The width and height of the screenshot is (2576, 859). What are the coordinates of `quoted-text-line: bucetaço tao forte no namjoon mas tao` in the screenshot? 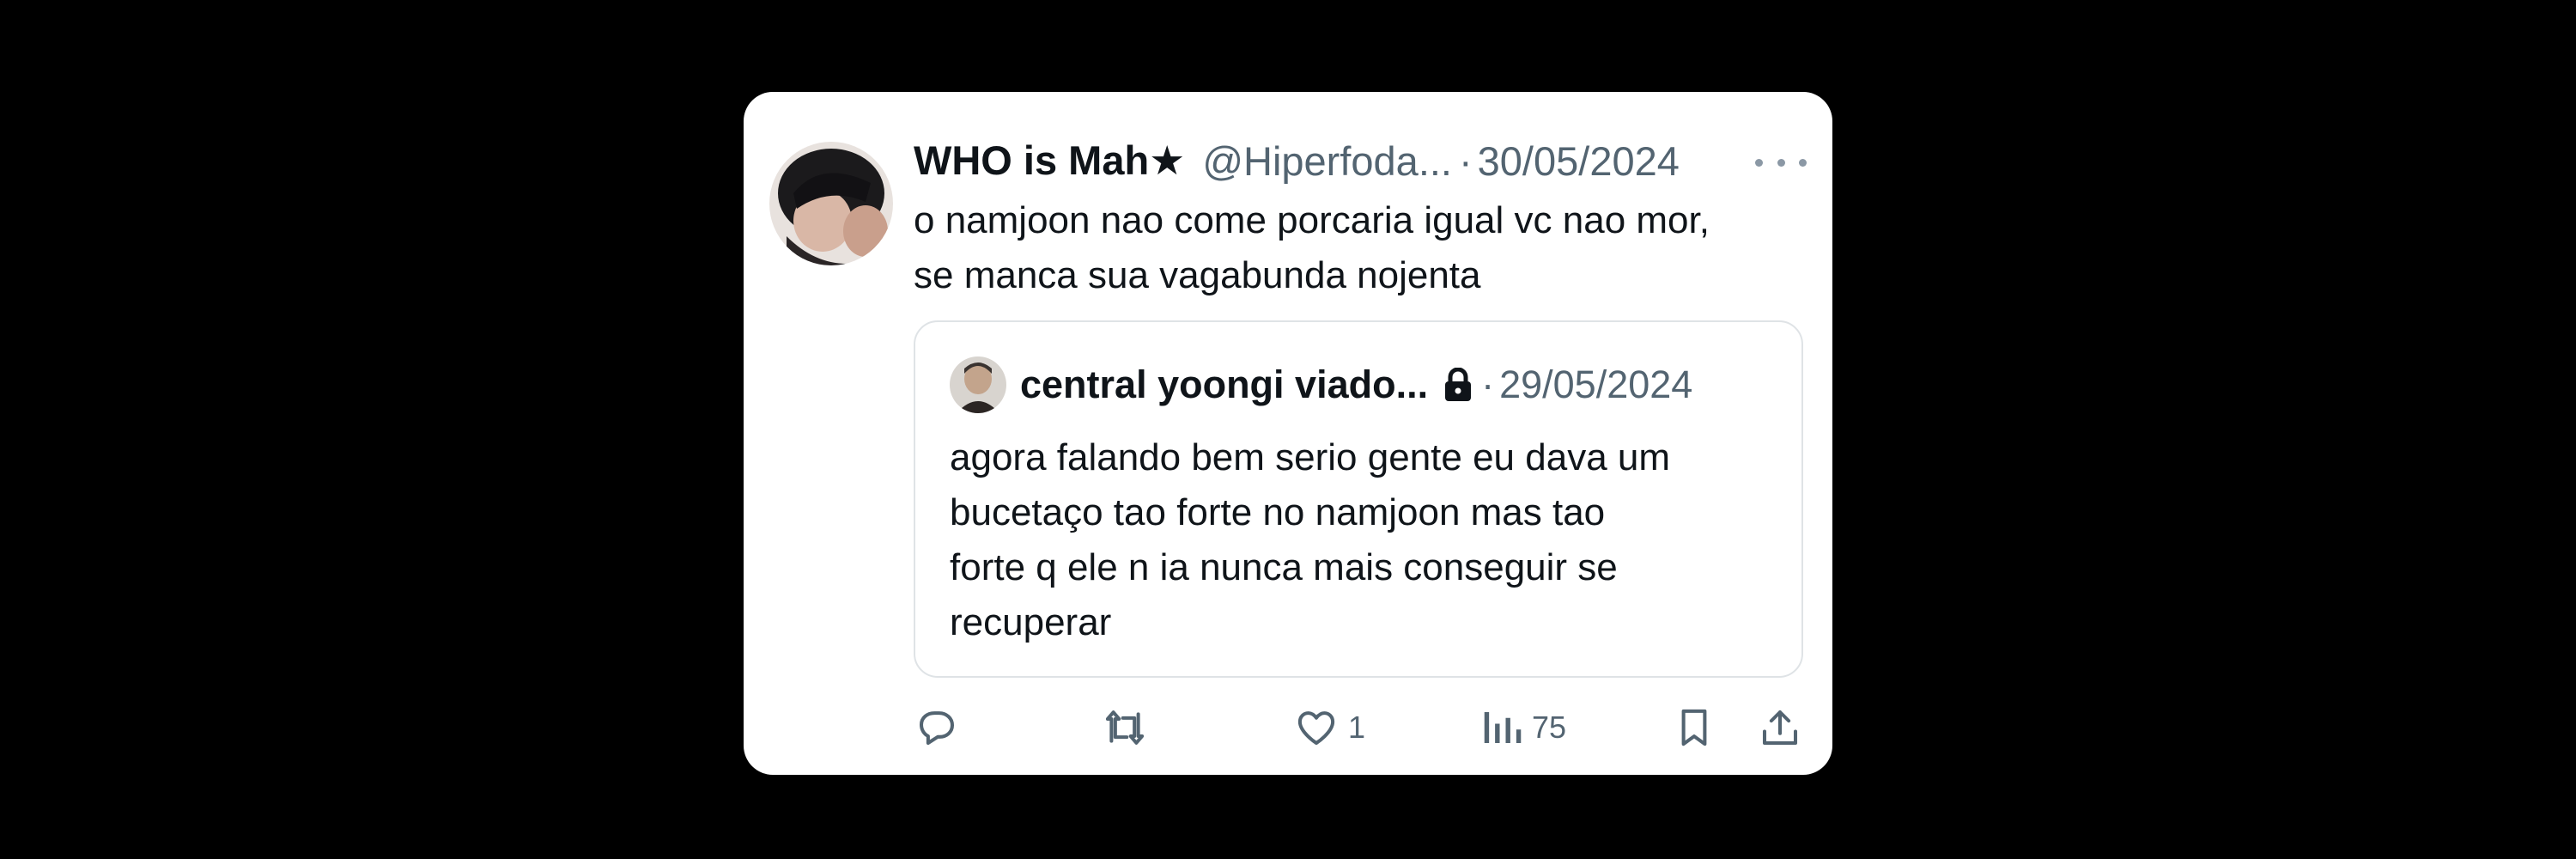 It's located at (1278, 512).